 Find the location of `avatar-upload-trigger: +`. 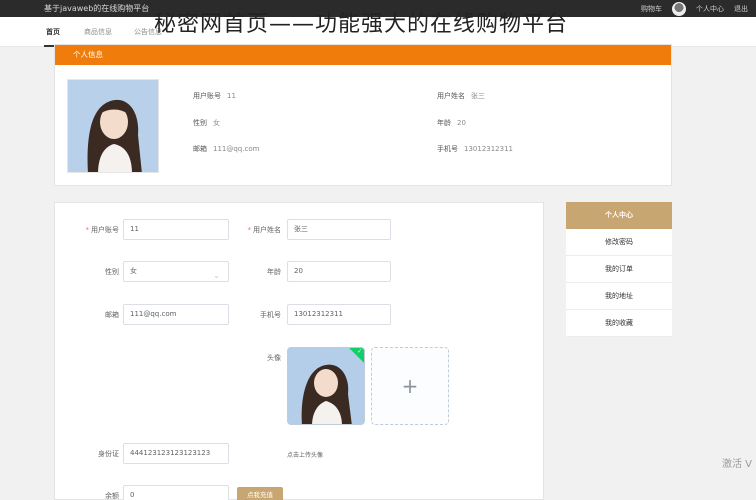

avatar-upload-trigger: + is located at coordinates (410, 386).